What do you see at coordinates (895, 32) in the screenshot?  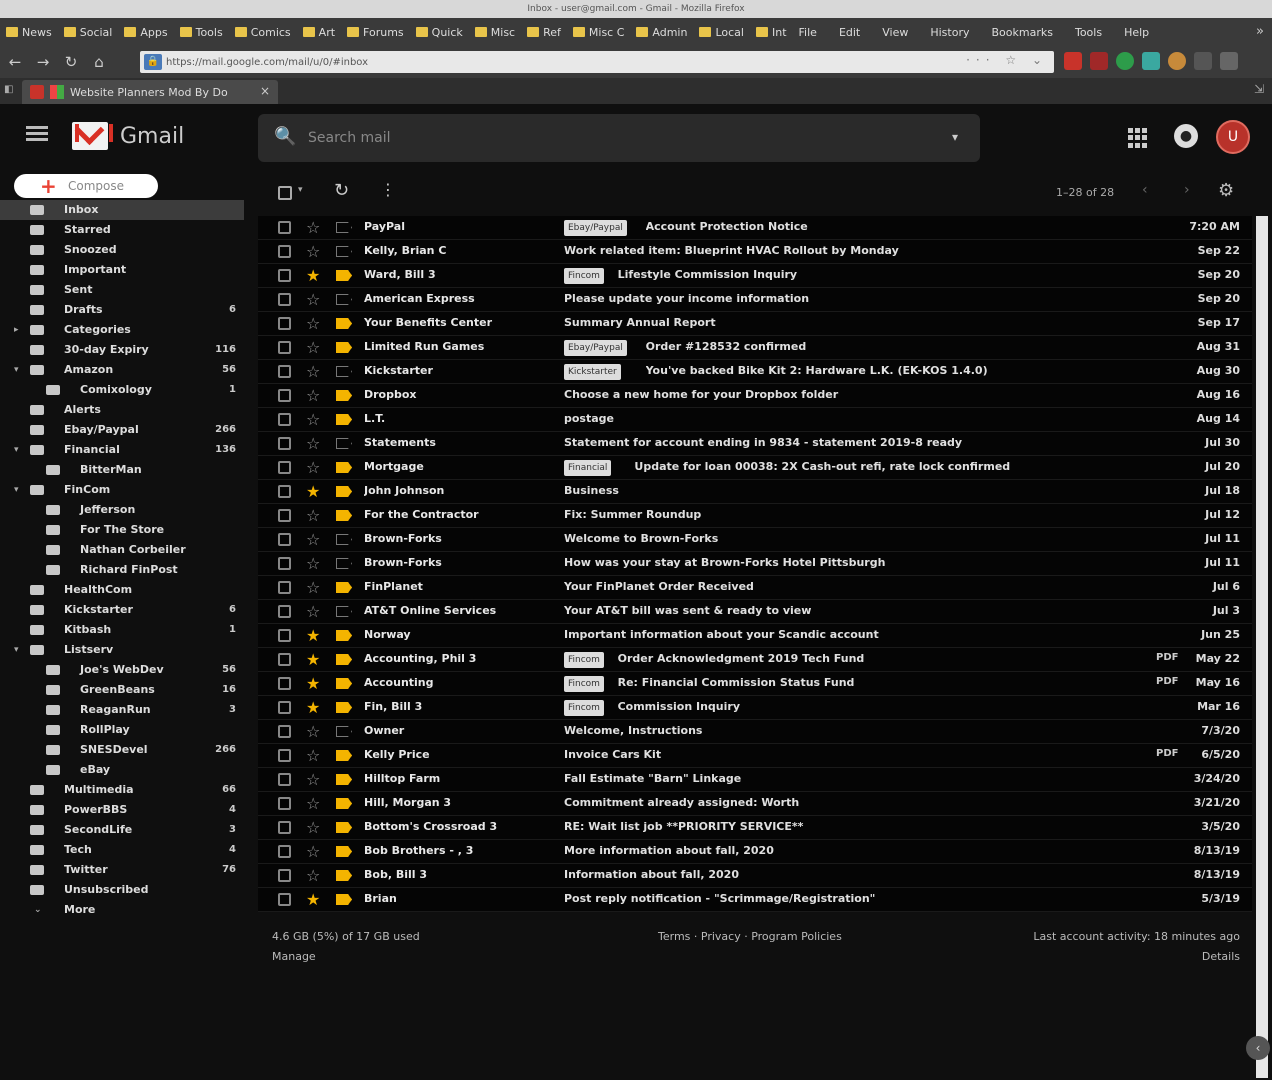 I see `menu-view: View` at bounding box center [895, 32].